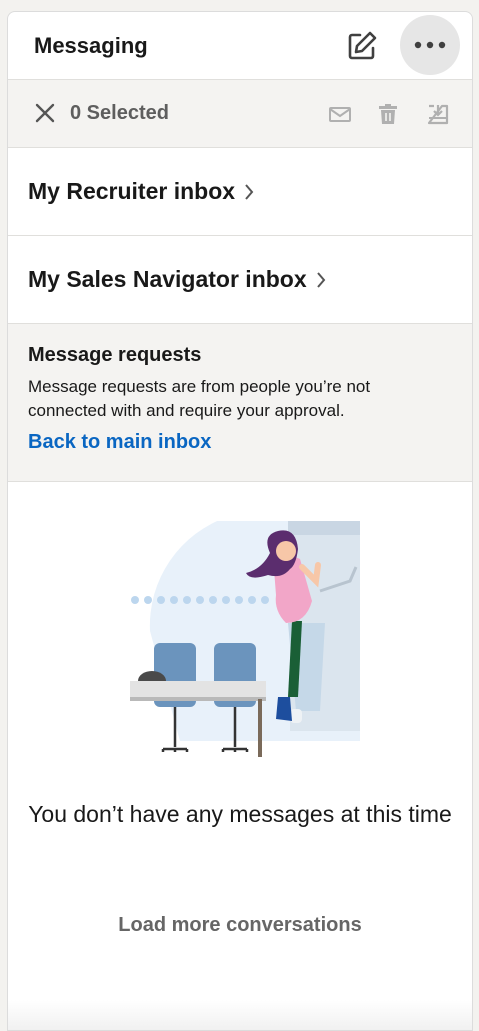  I want to click on compose-icon, so click(362, 45).